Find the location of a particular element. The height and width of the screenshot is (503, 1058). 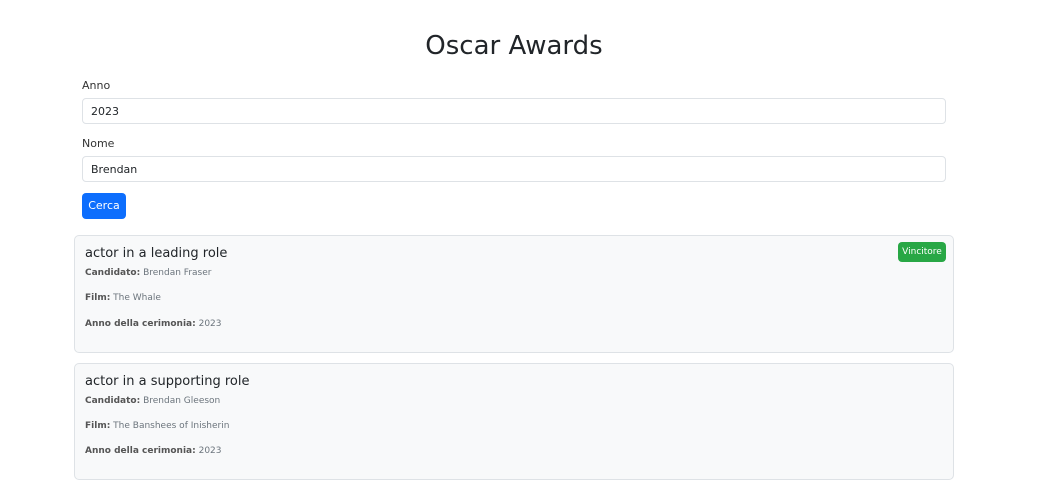

nominee-line: Candidato: Brendan Gleeson is located at coordinates (152, 401).